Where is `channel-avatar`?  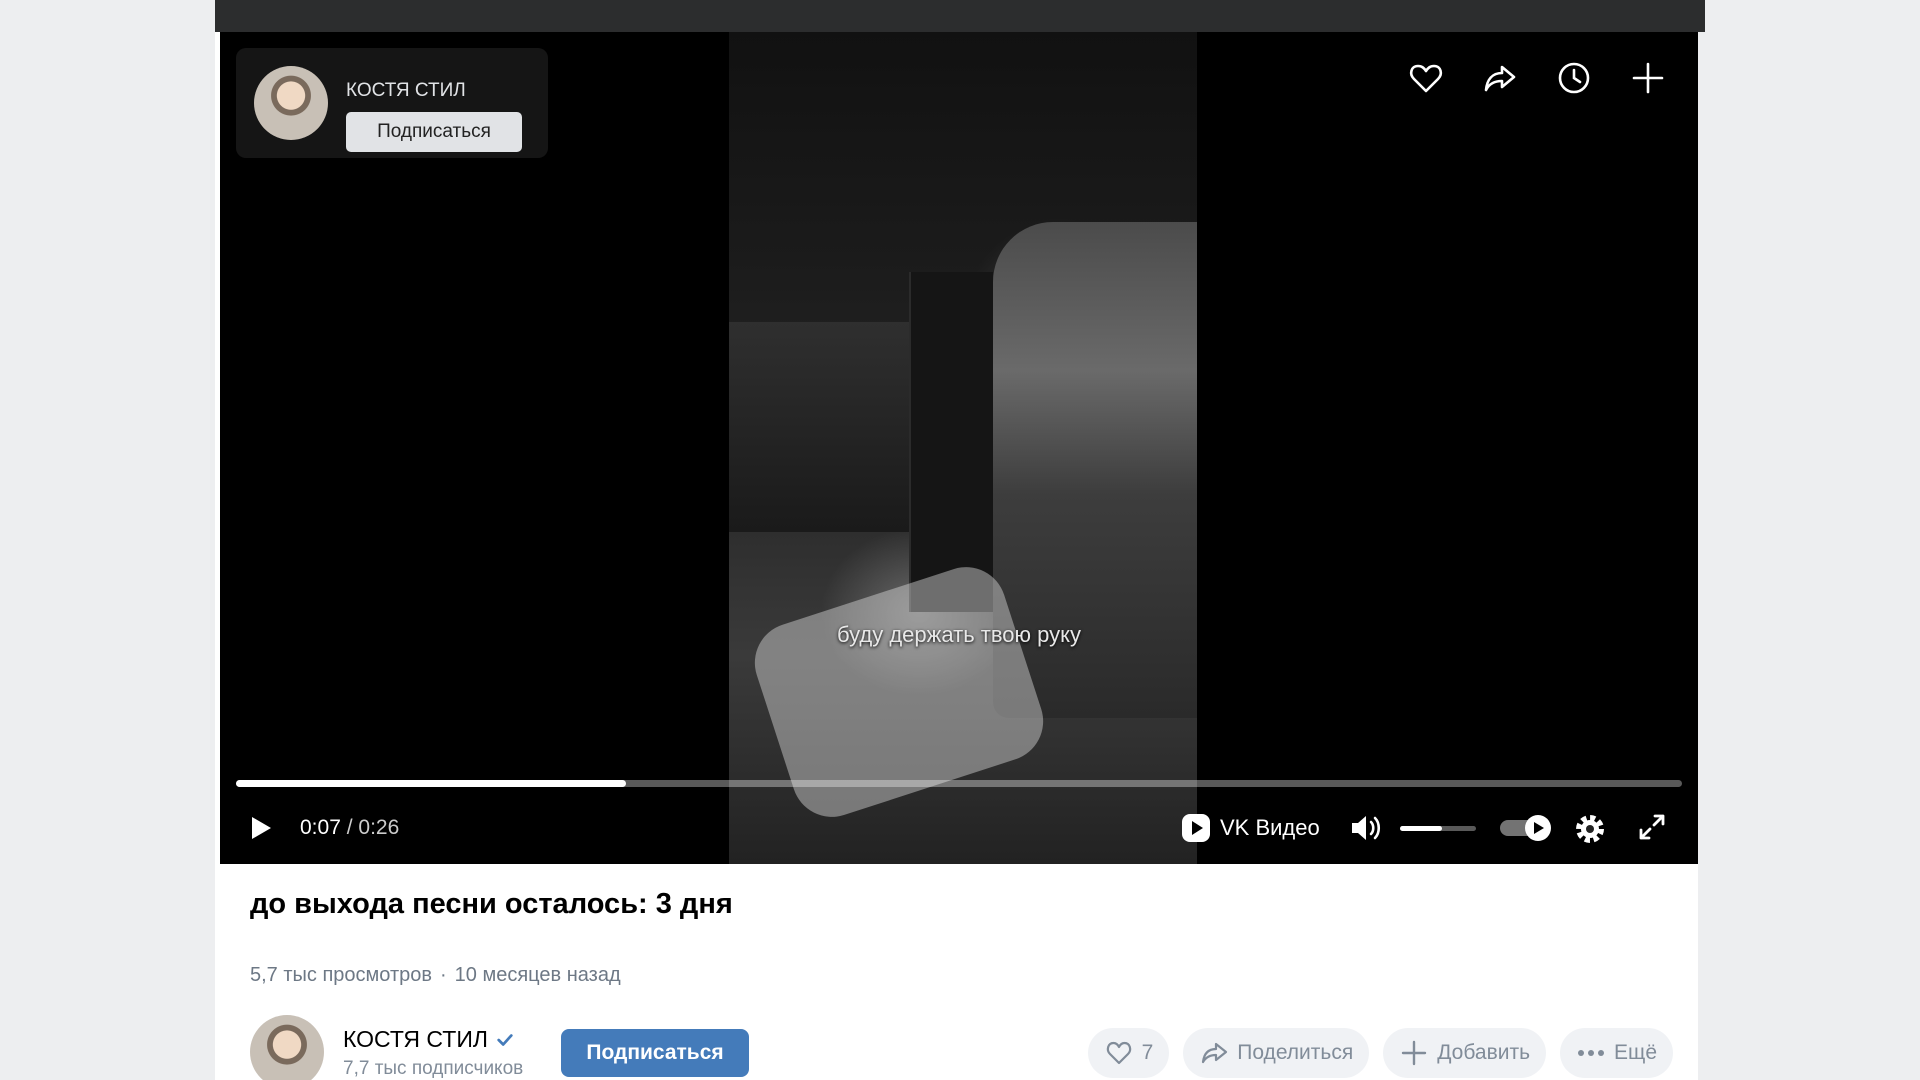 channel-avatar is located at coordinates (287, 1047).